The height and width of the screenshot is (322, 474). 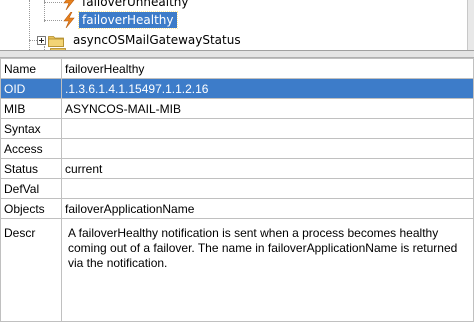 I want to click on table-row: Name failoverHealthy, so click(x=237, y=68).